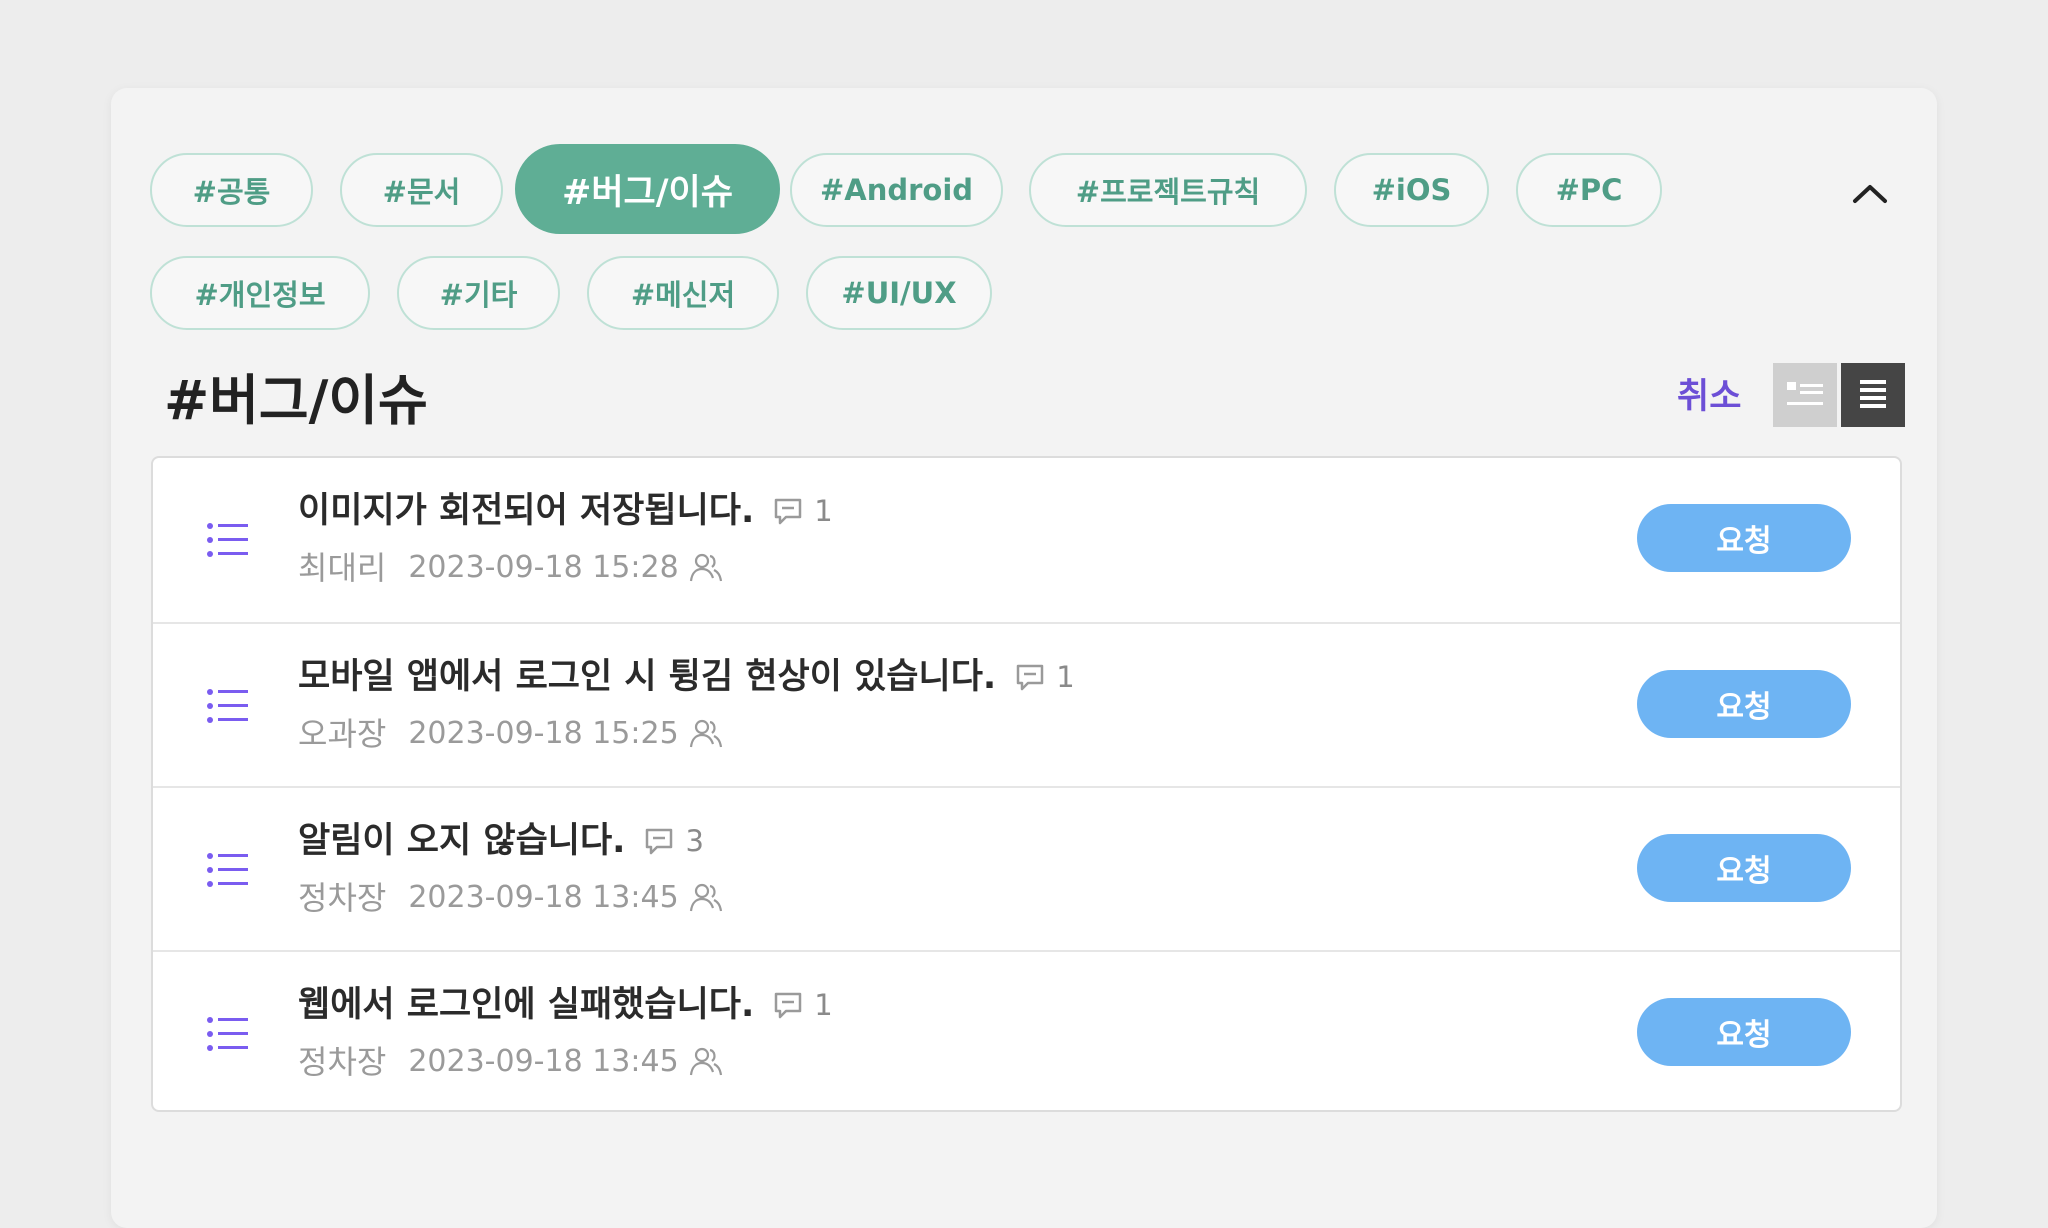  Describe the element at coordinates (342, 734) in the screenshot. I see `post-author: 오과장` at that location.